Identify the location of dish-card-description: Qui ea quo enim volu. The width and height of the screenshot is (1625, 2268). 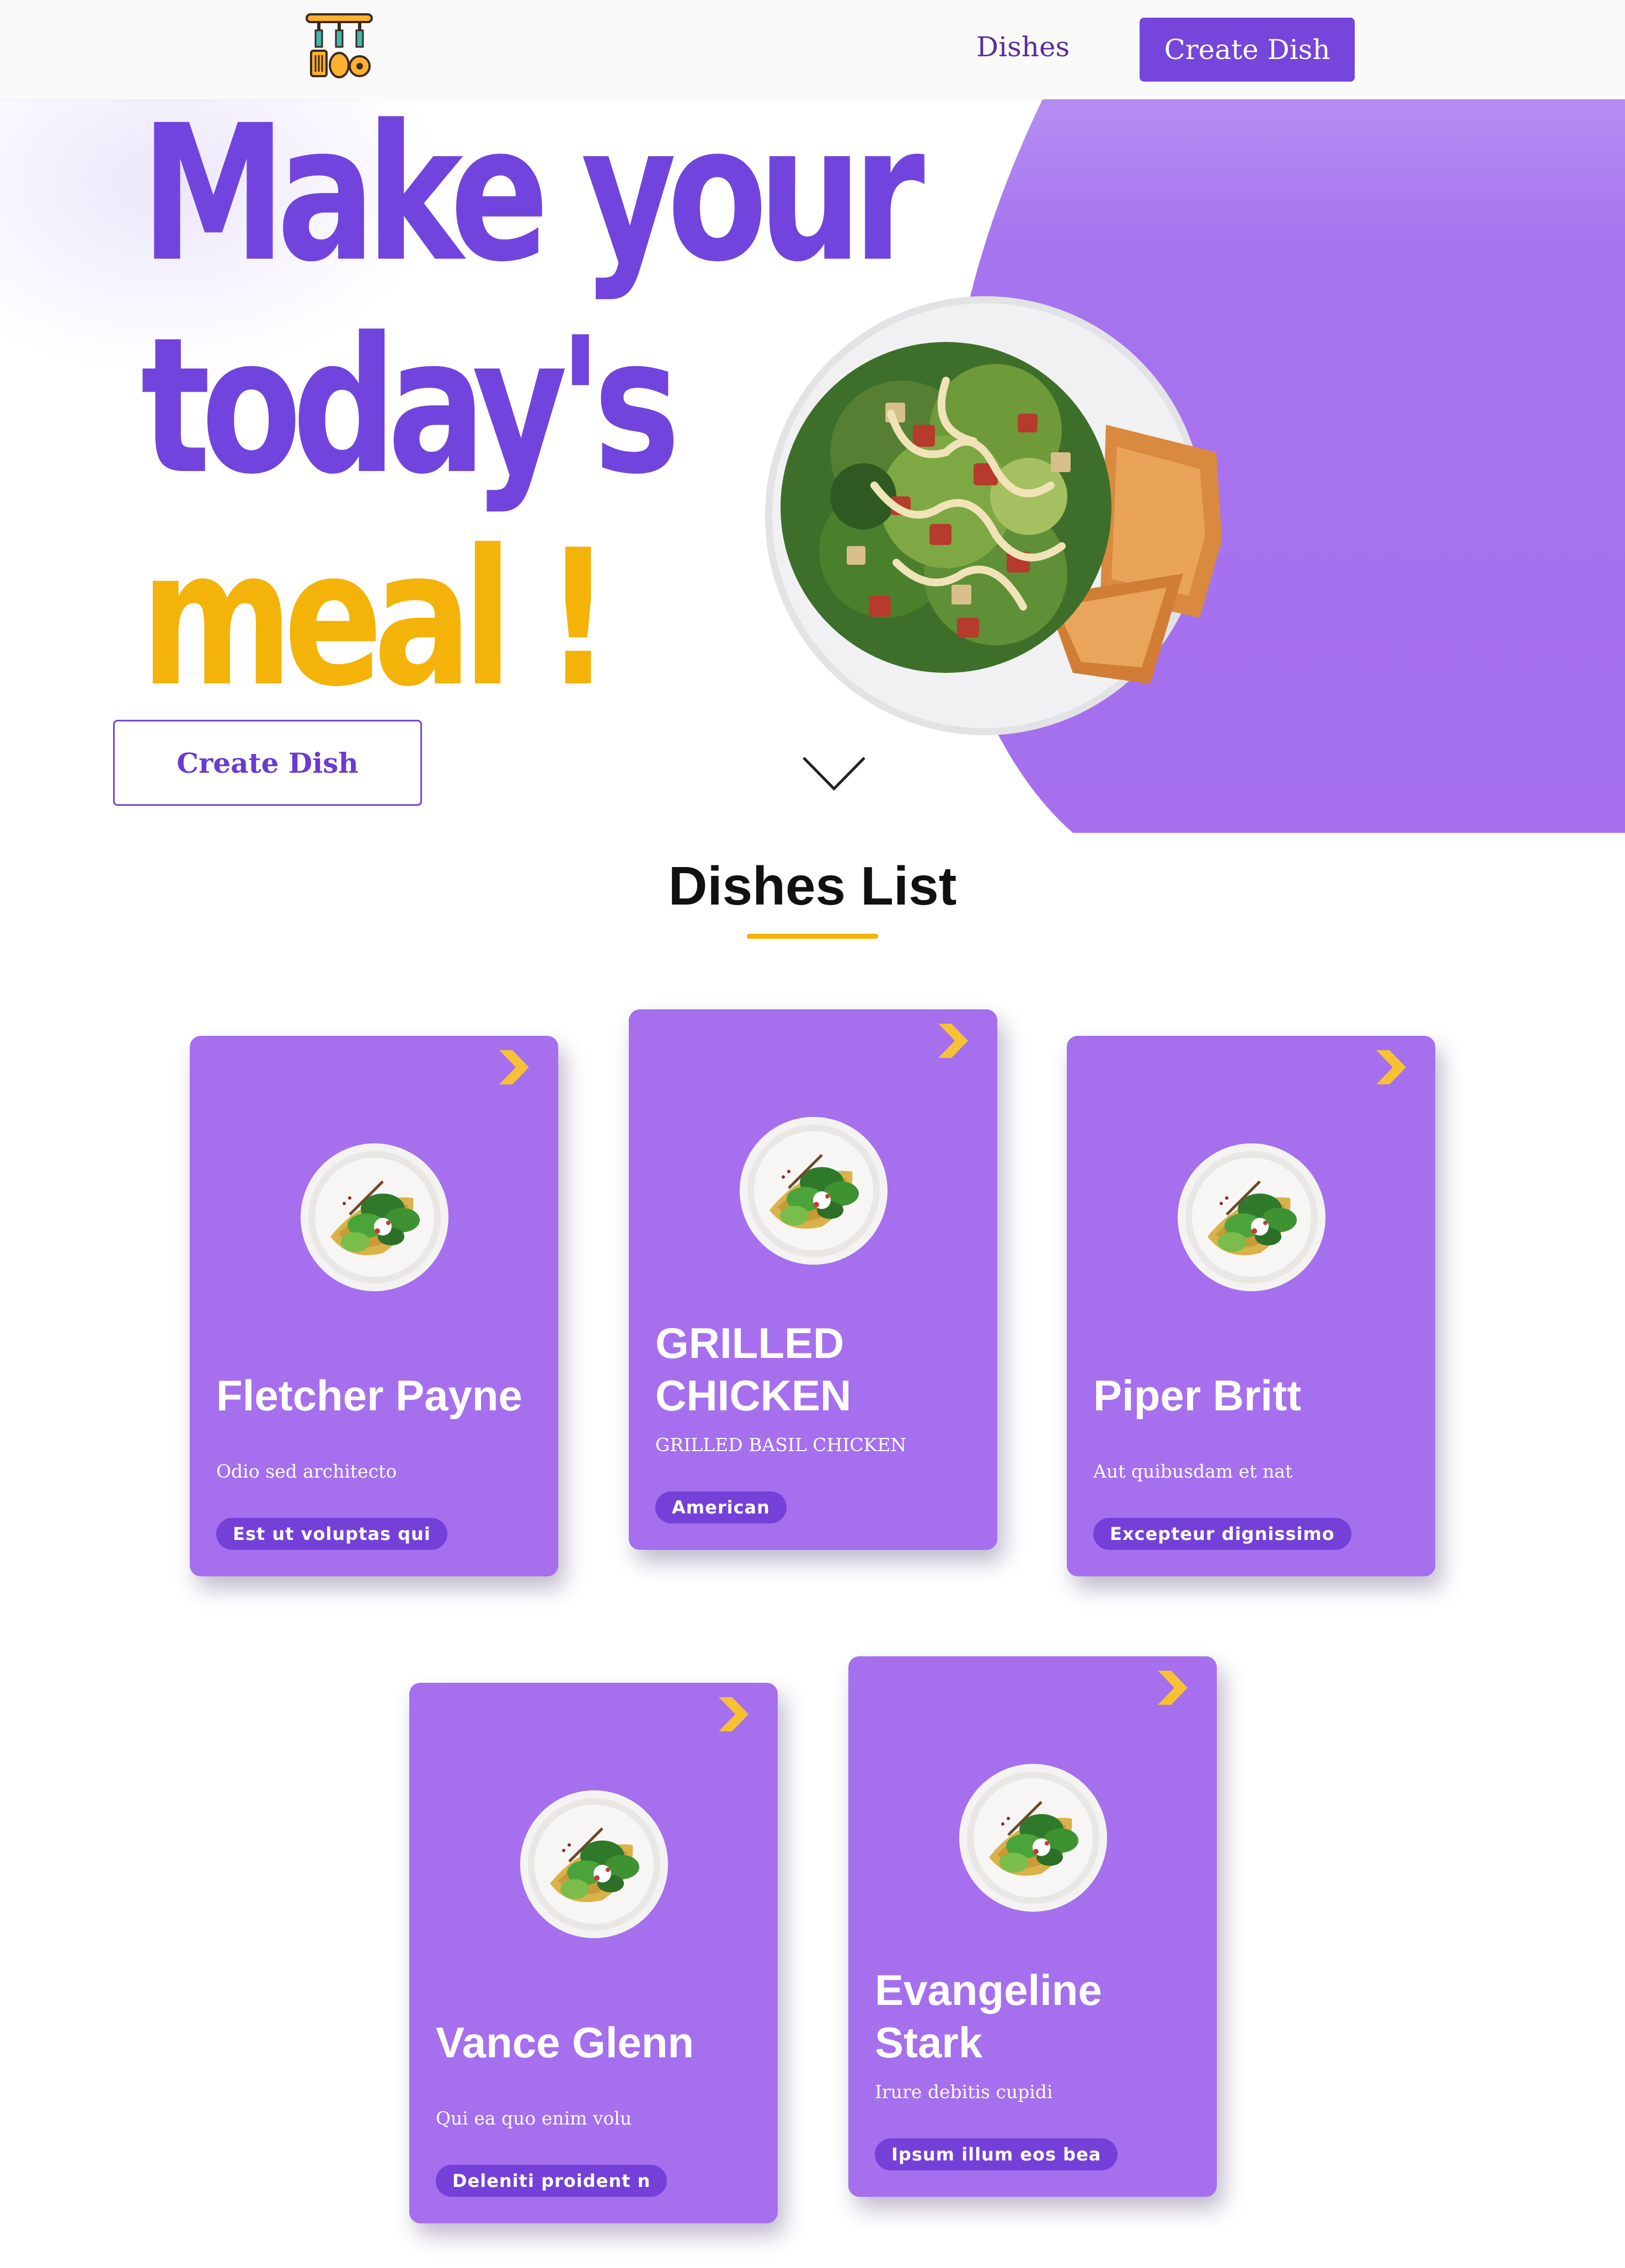
(534, 2118).